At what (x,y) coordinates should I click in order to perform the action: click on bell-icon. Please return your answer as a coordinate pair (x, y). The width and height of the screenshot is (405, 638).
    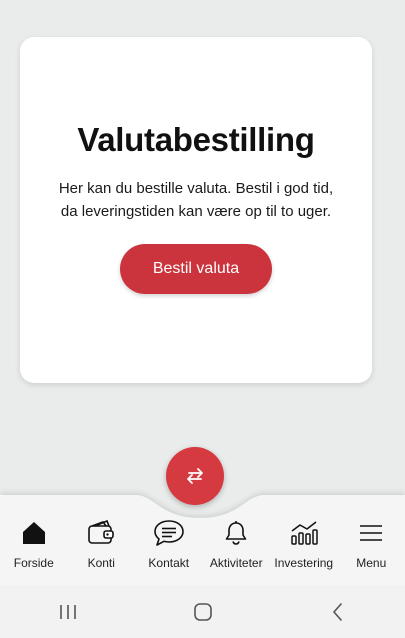
    Looking at the image, I should click on (236, 533).